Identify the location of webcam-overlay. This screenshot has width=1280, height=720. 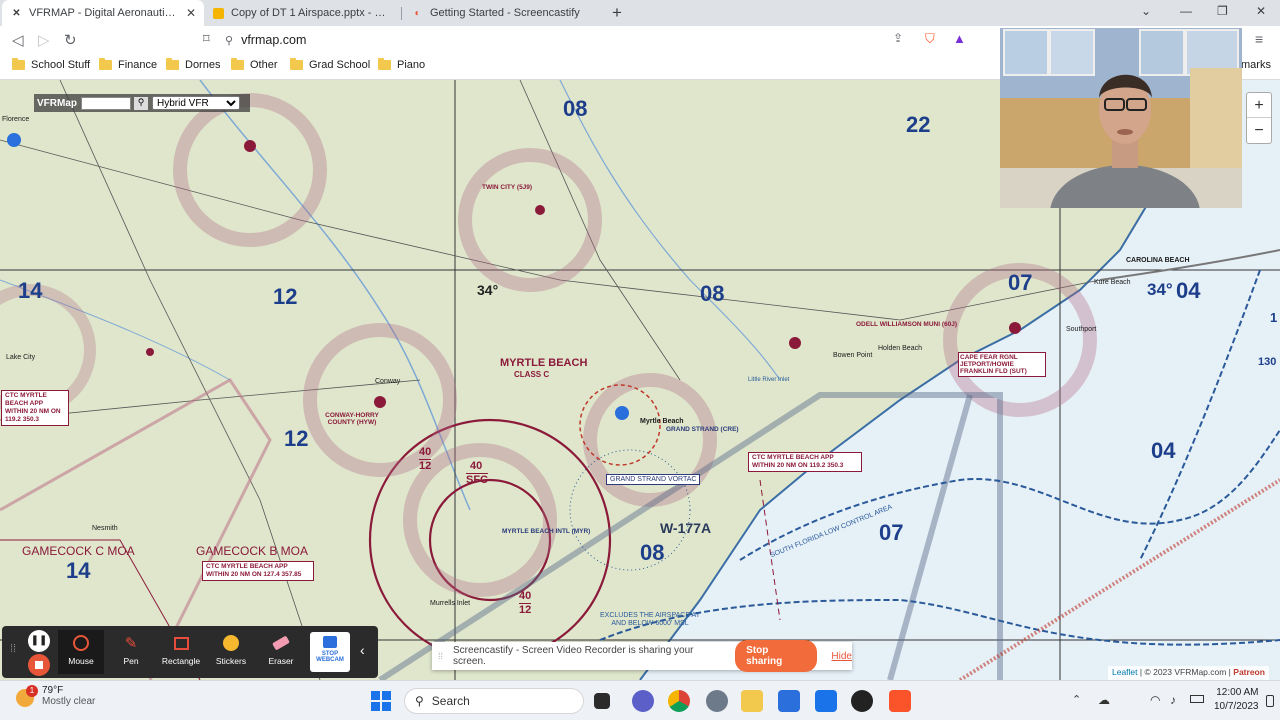
(1121, 118).